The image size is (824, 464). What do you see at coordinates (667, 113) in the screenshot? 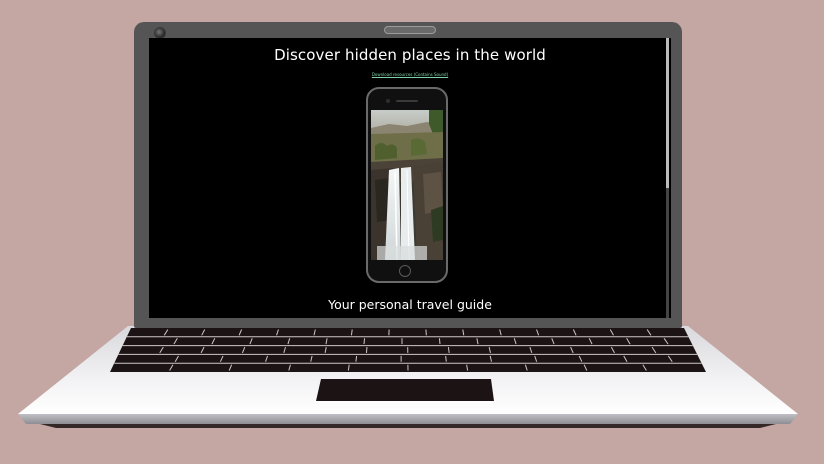
I see `scrollbar-thumb` at bounding box center [667, 113].